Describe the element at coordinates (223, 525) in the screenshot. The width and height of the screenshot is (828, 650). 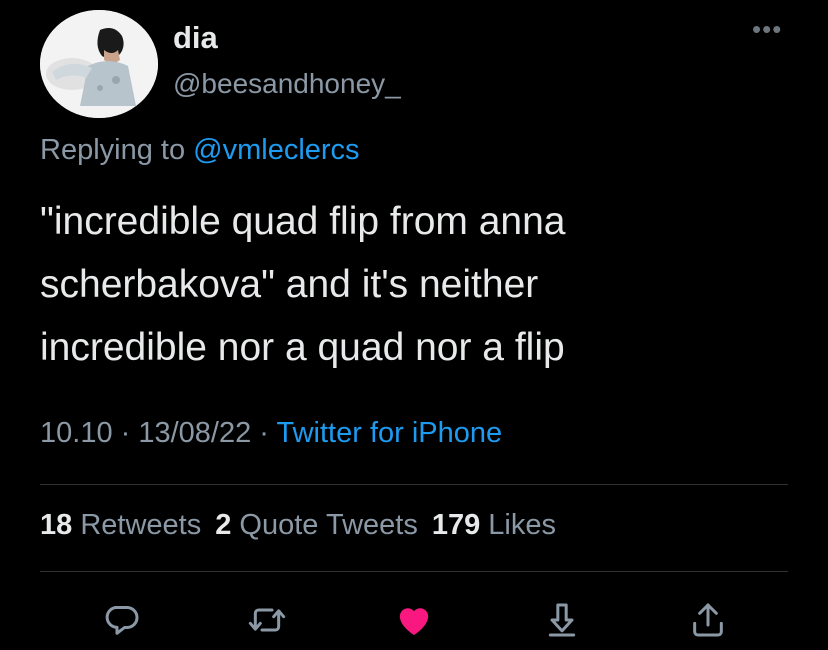
I see `quotes-count: 2` at that location.